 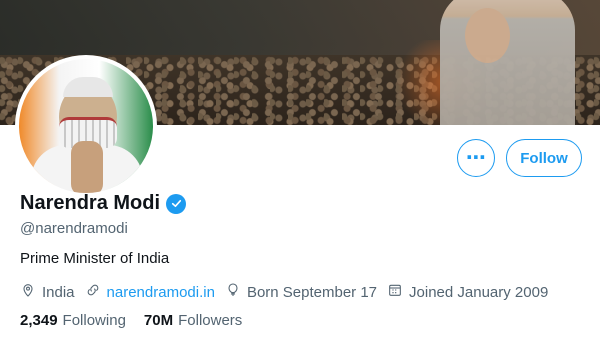 I want to click on profile-name-row: Narendra Modi, so click(x=103, y=203).